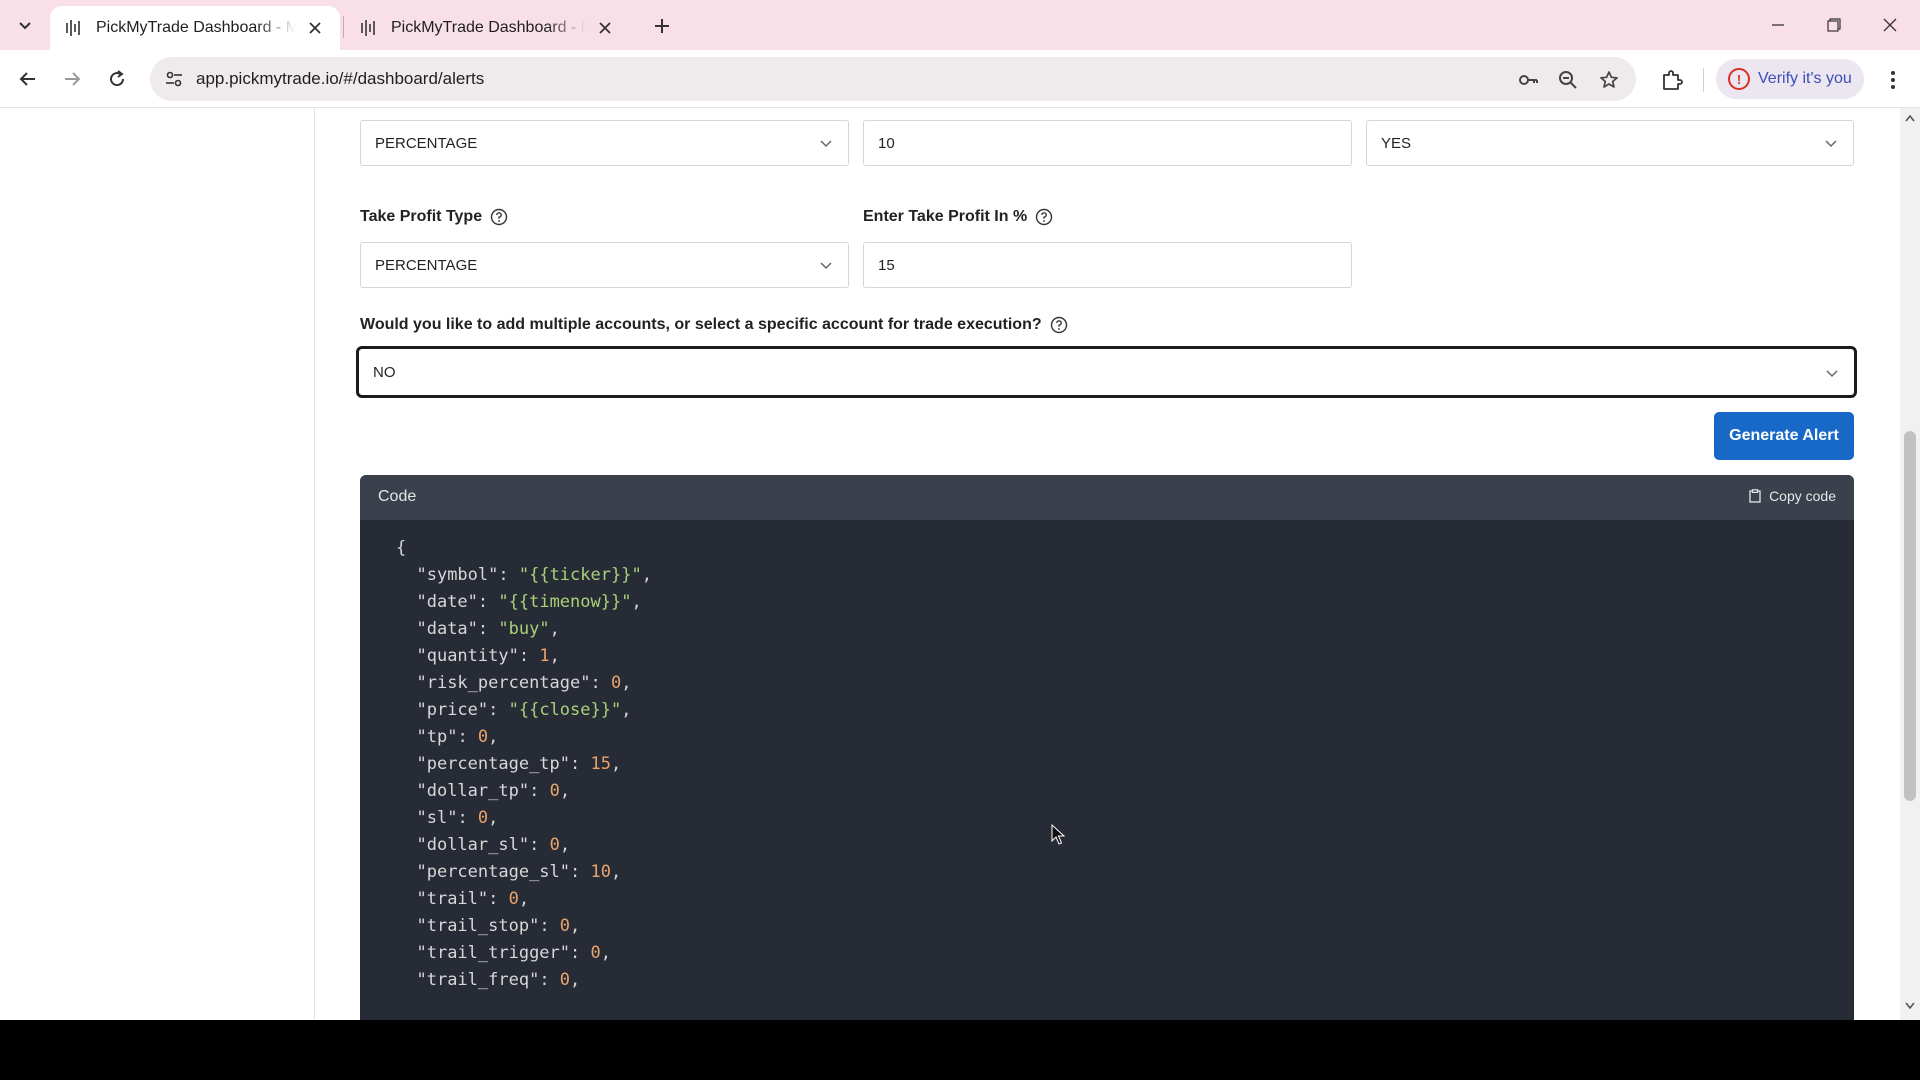 This screenshot has width=1920, height=1080. What do you see at coordinates (1610, 143) in the screenshot?
I see `yes-no-select: YES` at bounding box center [1610, 143].